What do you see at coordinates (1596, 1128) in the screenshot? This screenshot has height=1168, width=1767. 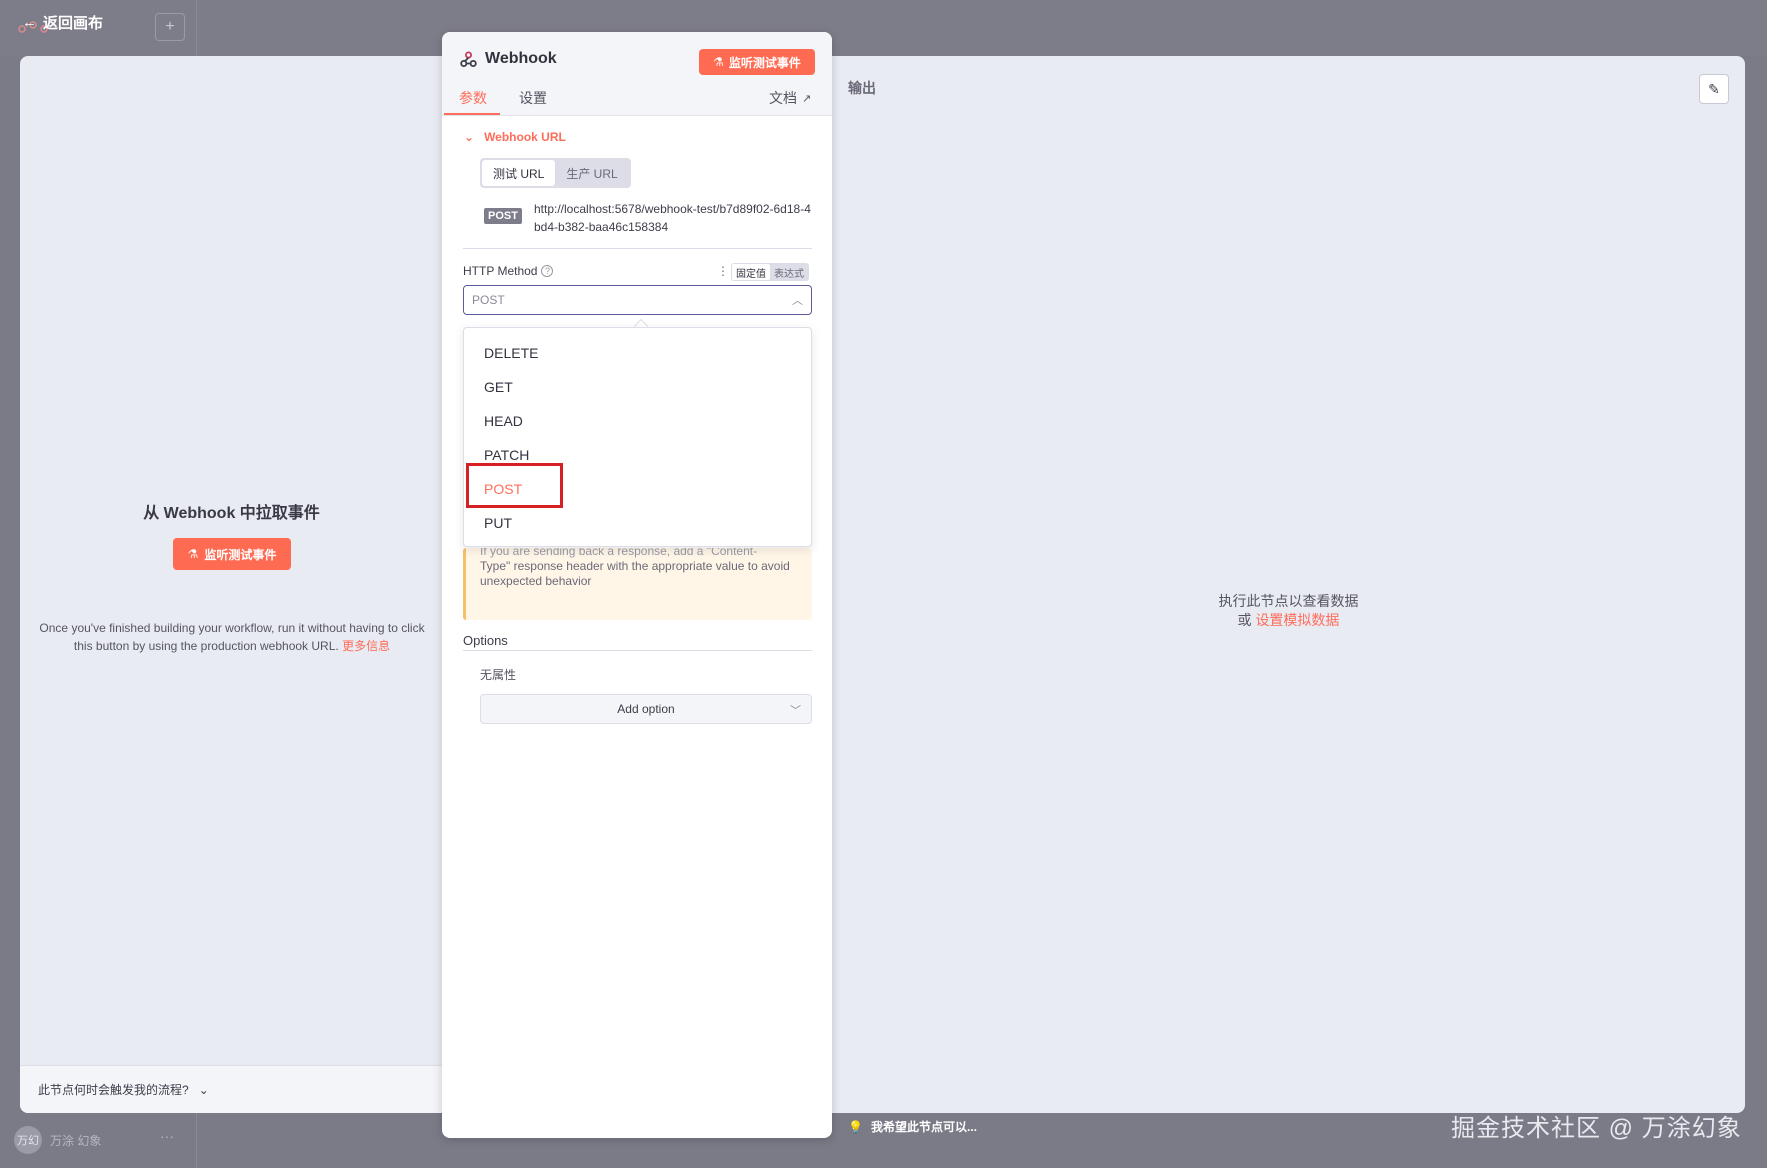 I see `watermark: 掘金技术社区 @ 万涂幻象` at bounding box center [1596, 1128].